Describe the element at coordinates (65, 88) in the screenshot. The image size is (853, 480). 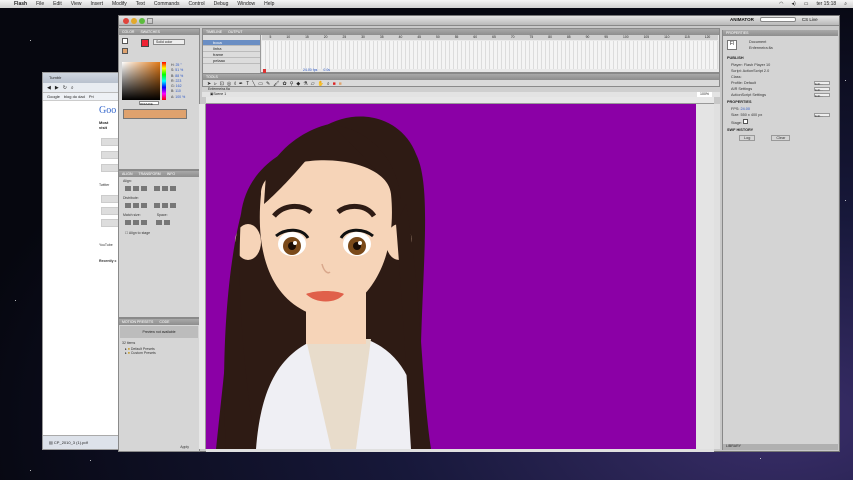
I see `reload-icon: ↻` at that location.